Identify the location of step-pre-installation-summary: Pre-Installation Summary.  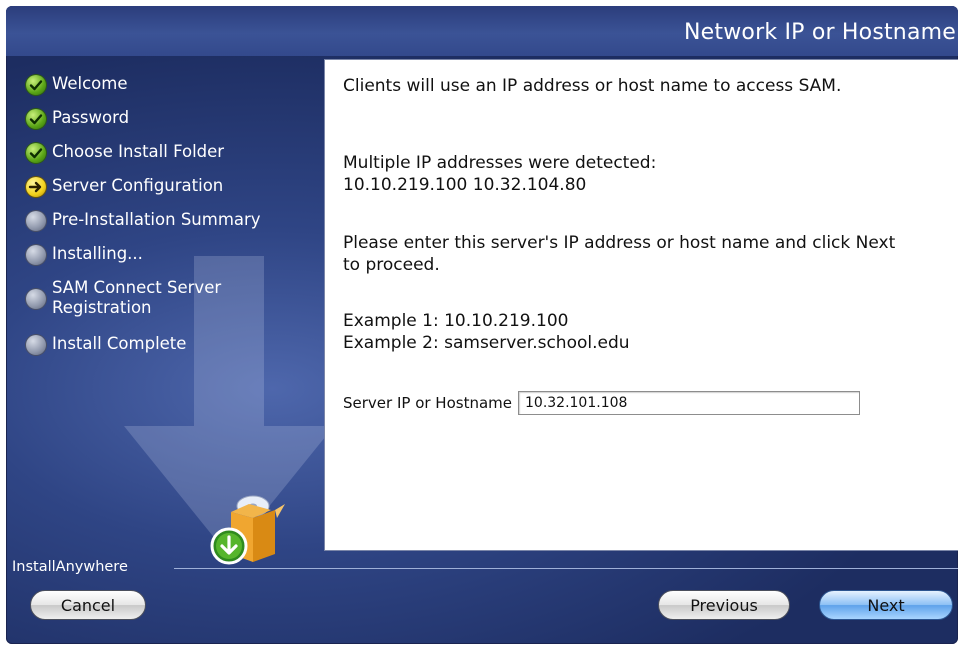
(176, 227).